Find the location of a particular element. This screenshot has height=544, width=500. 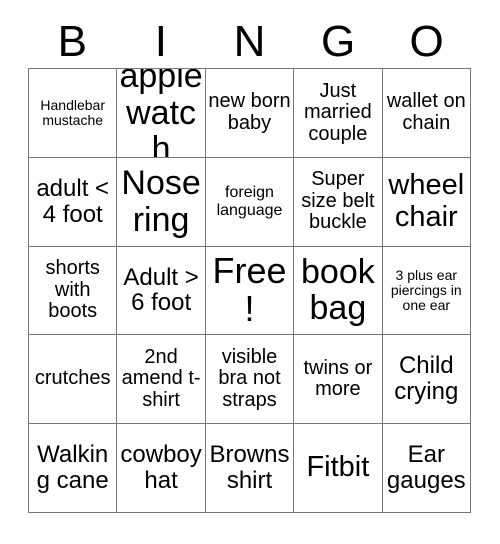

bingo-cell: apple watch is located at coordinates (161, 113).